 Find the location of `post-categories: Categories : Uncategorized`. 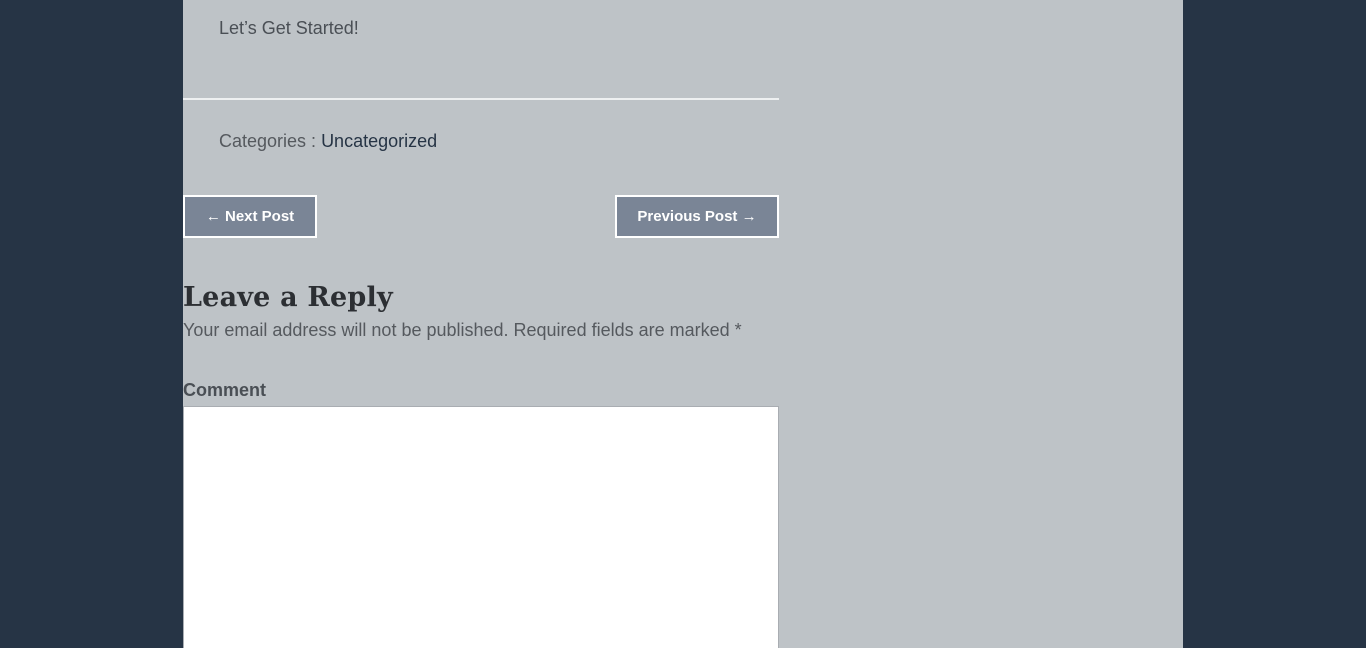

post-categories: Categories : Uncategorized is located at coordinates (328, 141).